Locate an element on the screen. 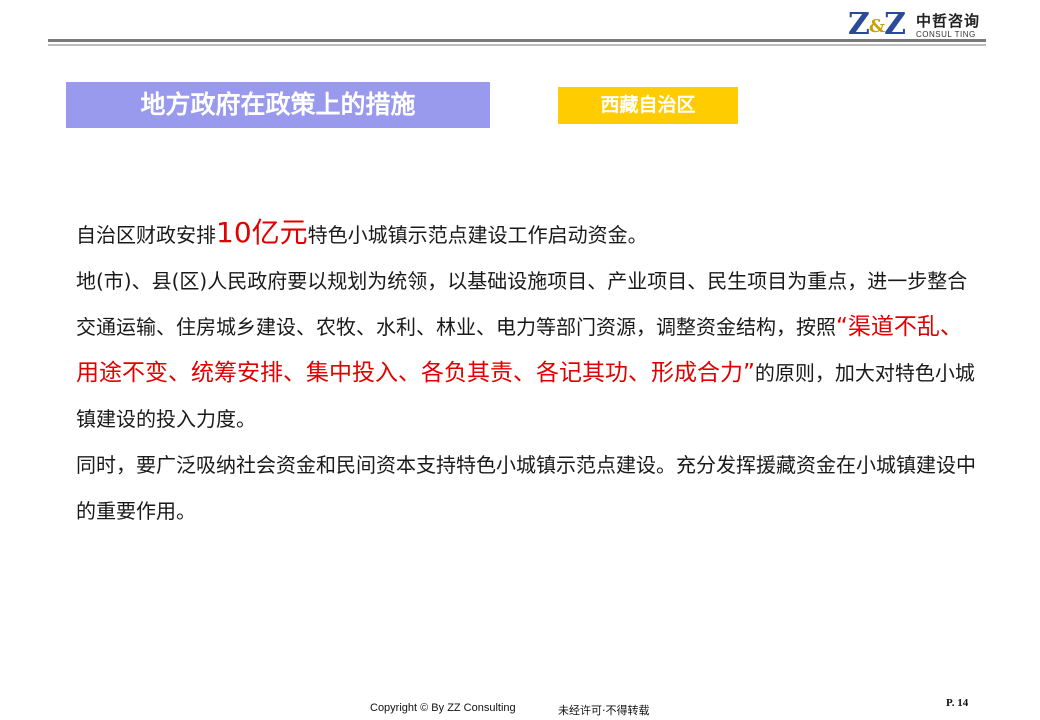  text: 自治区财政安排 is located at coordinates (146, 235).